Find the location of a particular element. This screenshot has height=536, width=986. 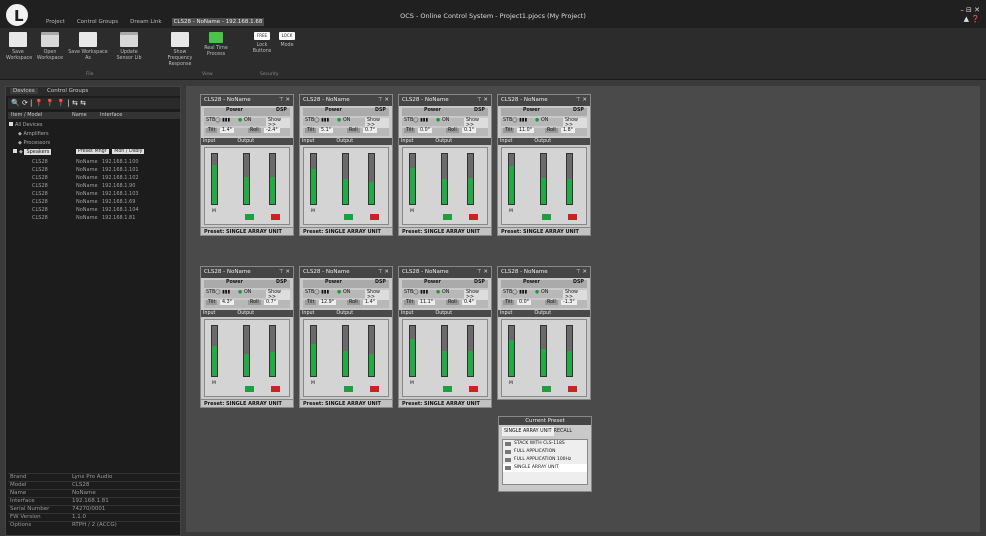

save-workspace-as-button: Save Workspace As is located at coordinates (88, 47).